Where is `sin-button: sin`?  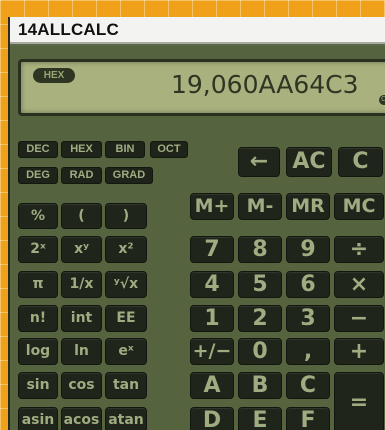 sin-button: sin is located at coordinates (38, 385).